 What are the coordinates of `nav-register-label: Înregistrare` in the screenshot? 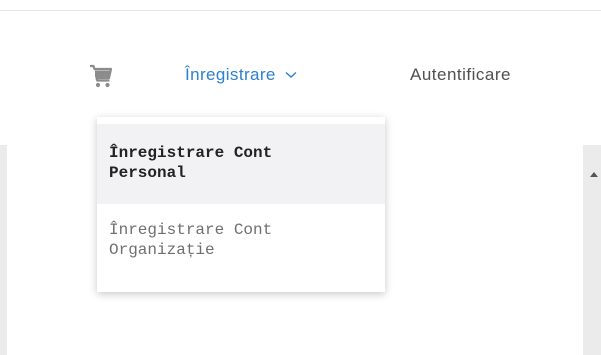 It's located at (230, 74).